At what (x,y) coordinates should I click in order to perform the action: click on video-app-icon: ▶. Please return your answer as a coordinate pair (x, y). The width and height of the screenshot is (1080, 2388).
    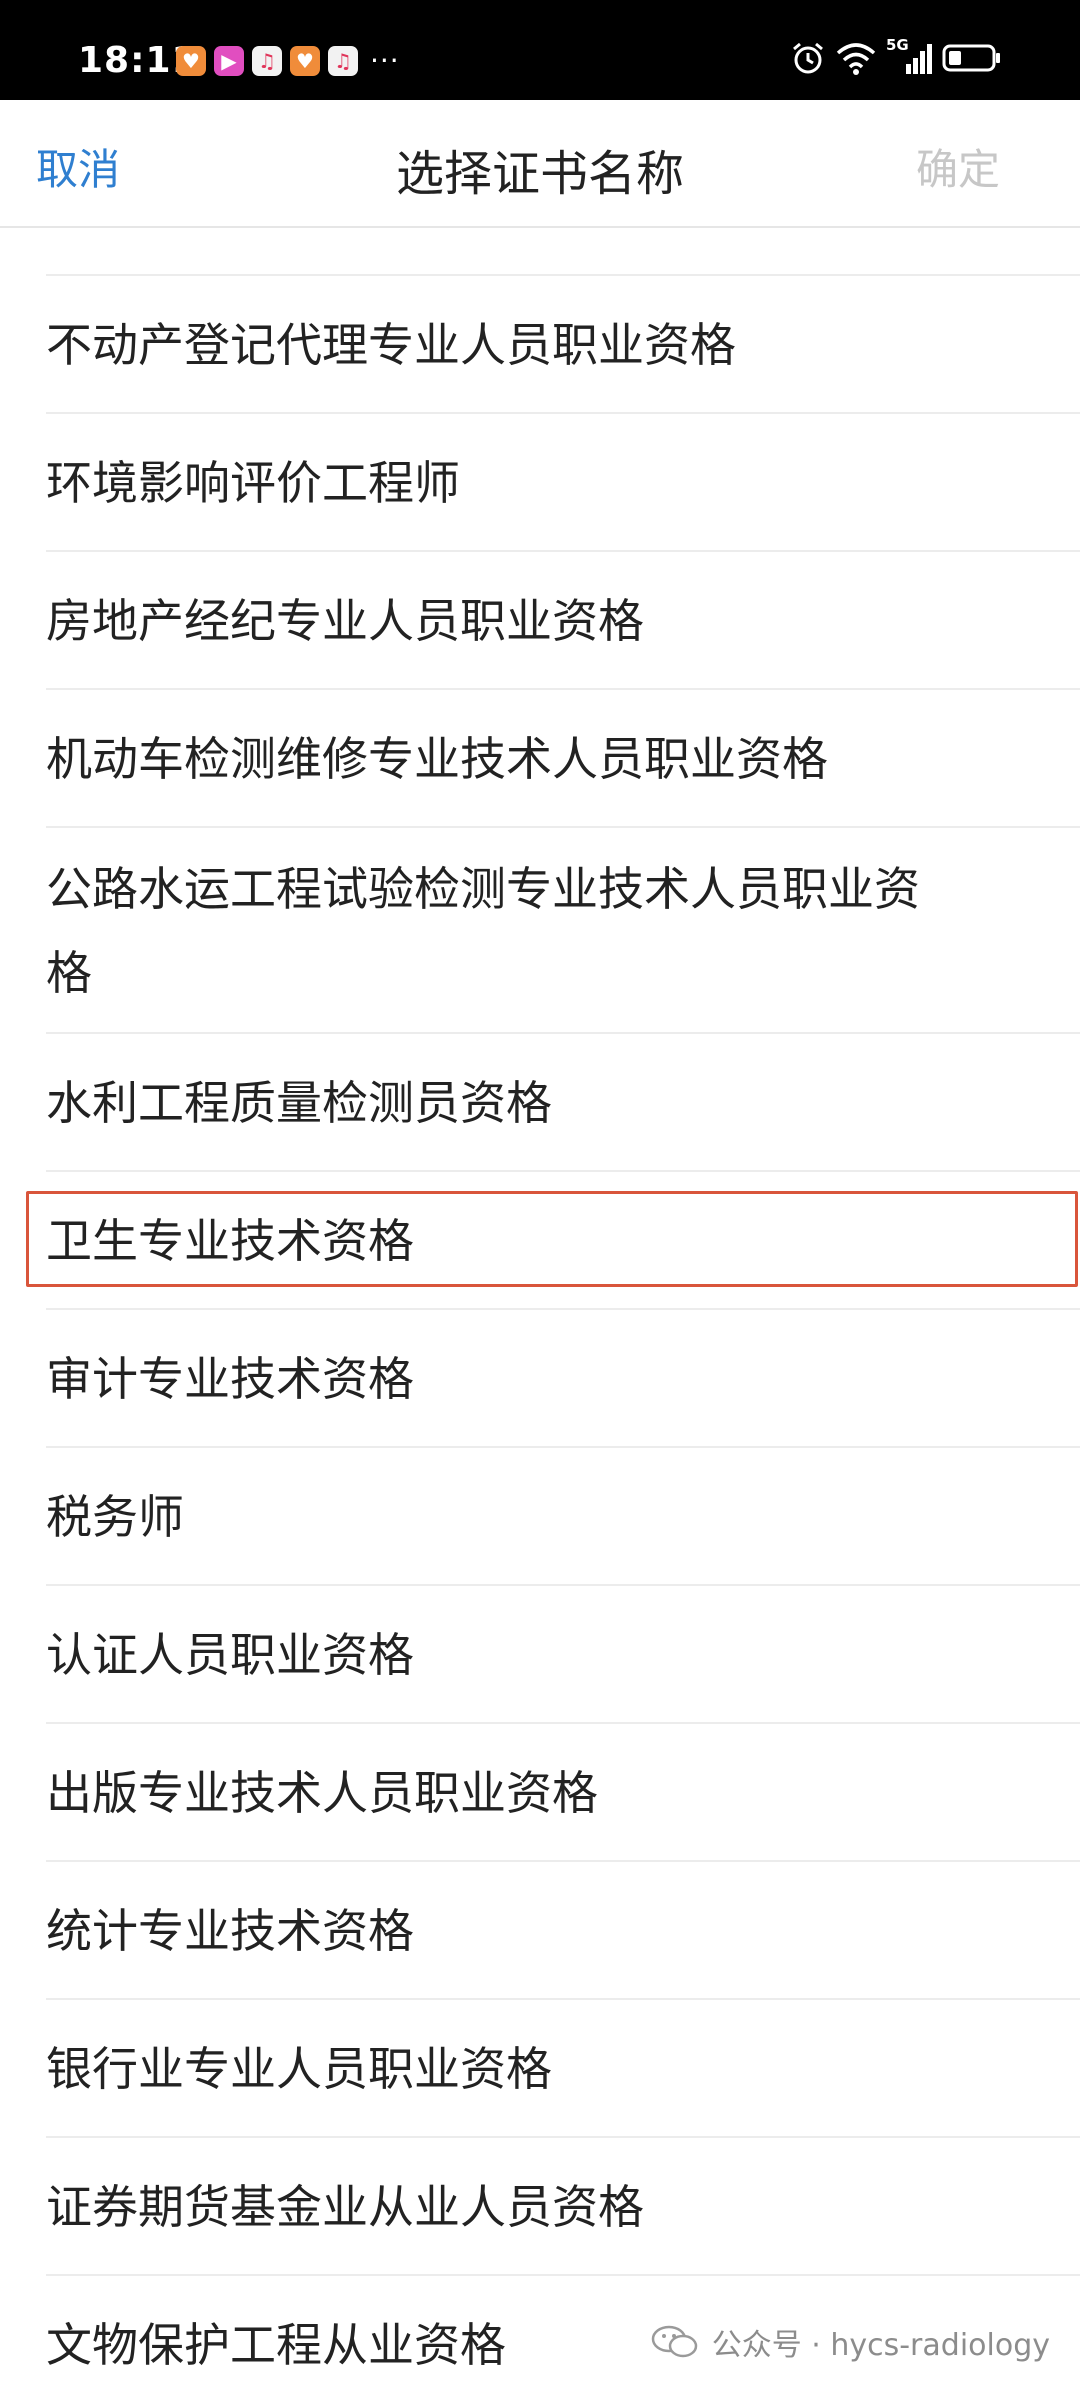
    Looking at the image, I should click on (229, 60).